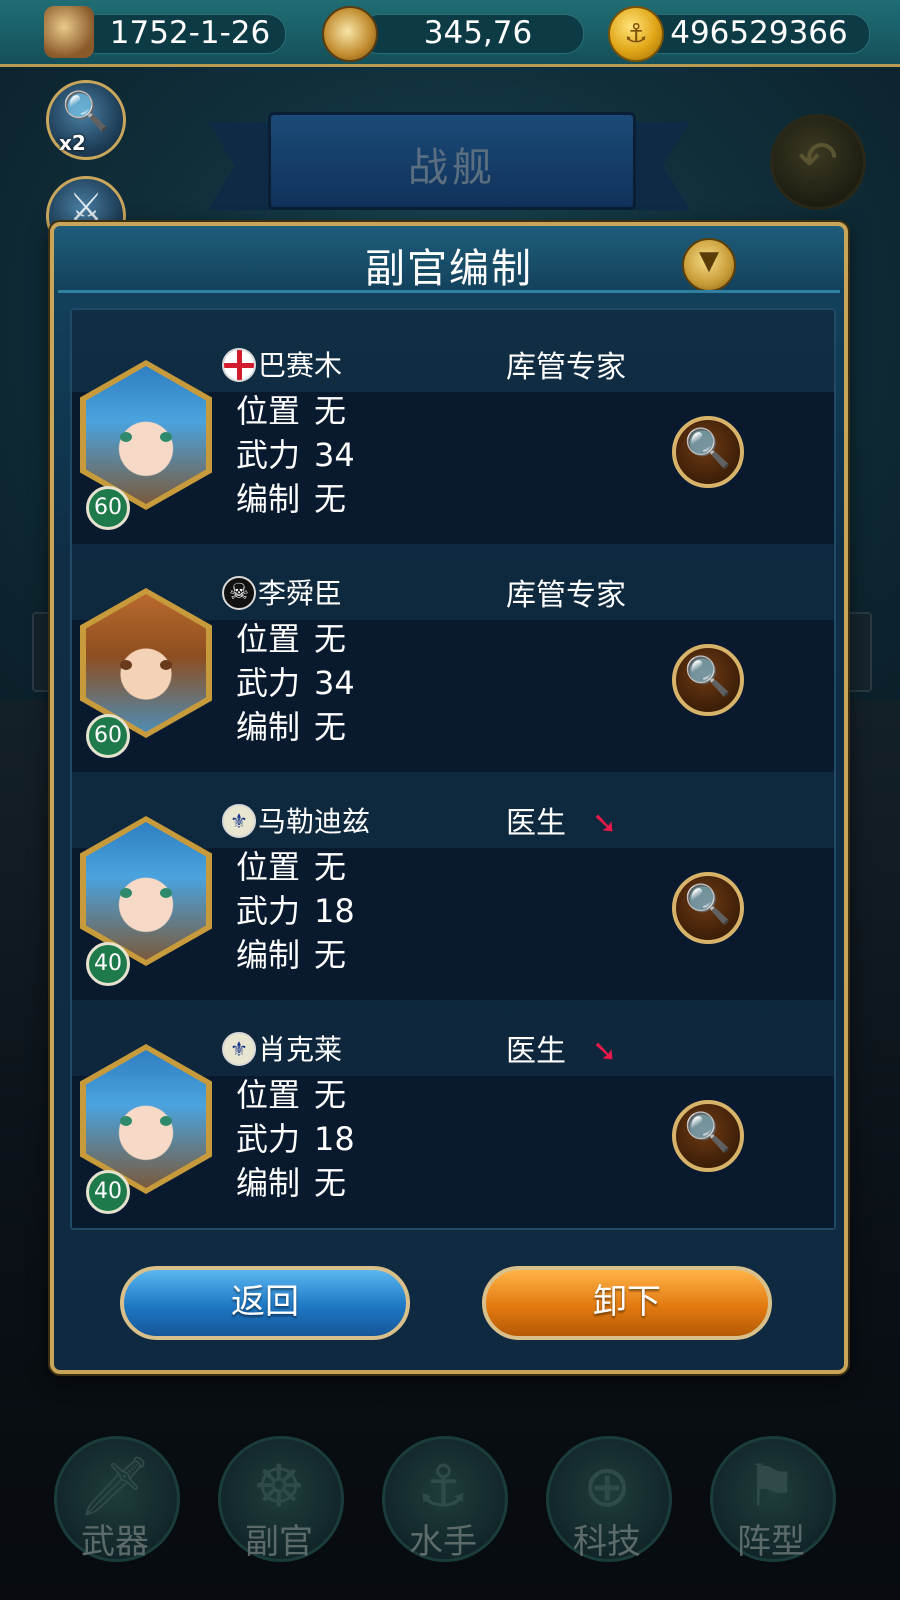 The height and width of the screenshot is (1600, 900). What do you see at coordinates (709, 261) in the screenshot?
I see `filter-icon: ▼` at bounding box center [709, 261].